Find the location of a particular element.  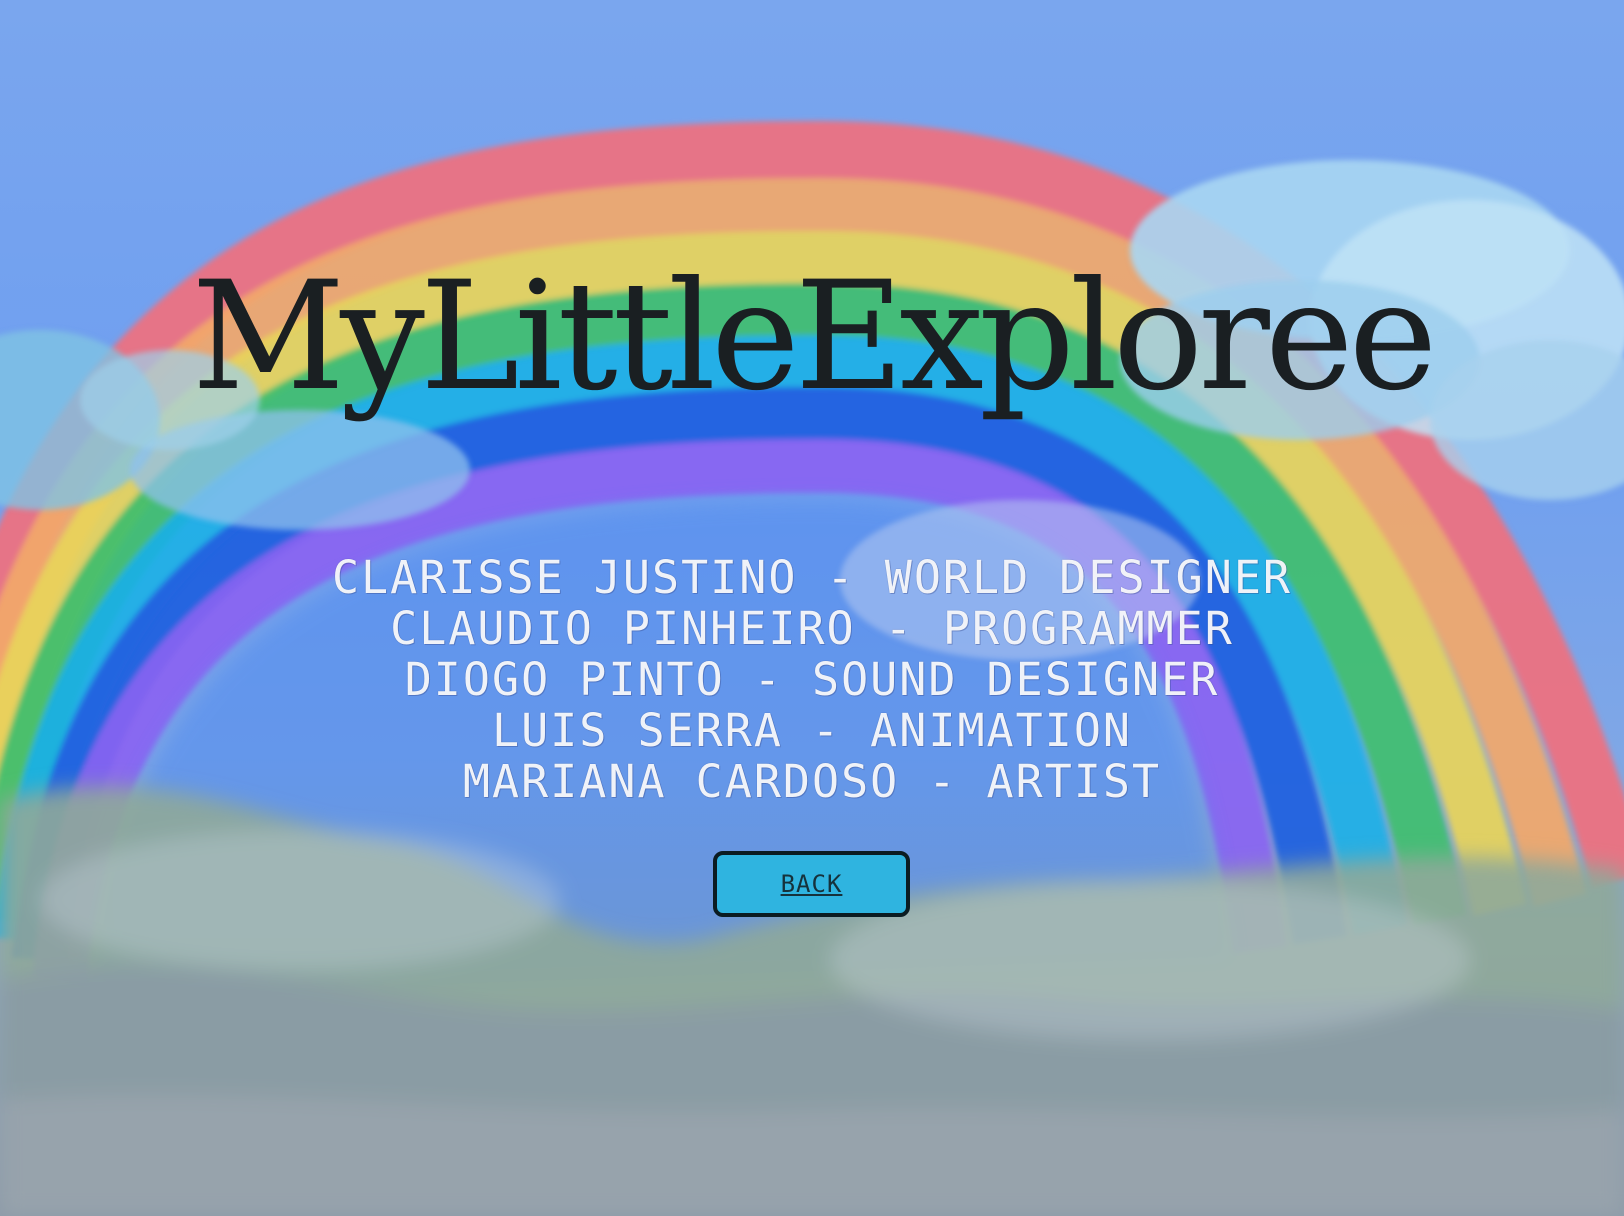

credit-line: CLARISSE JUSTINO - WORLD DESIGNER is located at coordinates (812, 577).